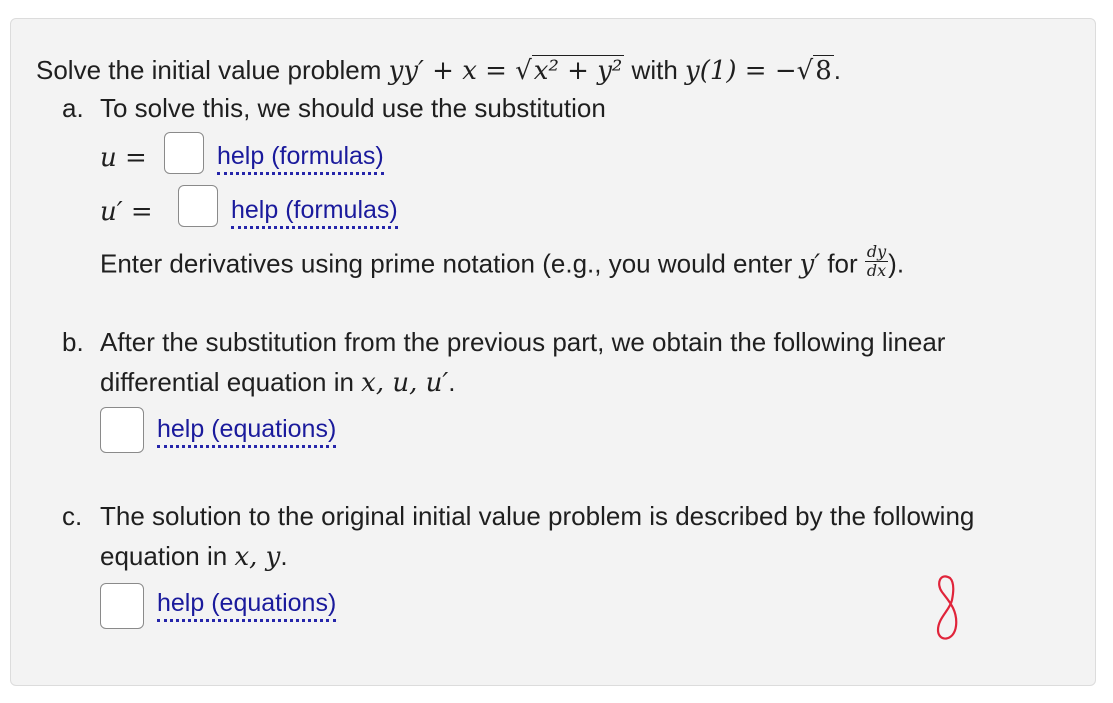 The width and height of the screenshot is (1113, 703). I want to click on sqrt-radicand: x² + y², so click(578, 70).